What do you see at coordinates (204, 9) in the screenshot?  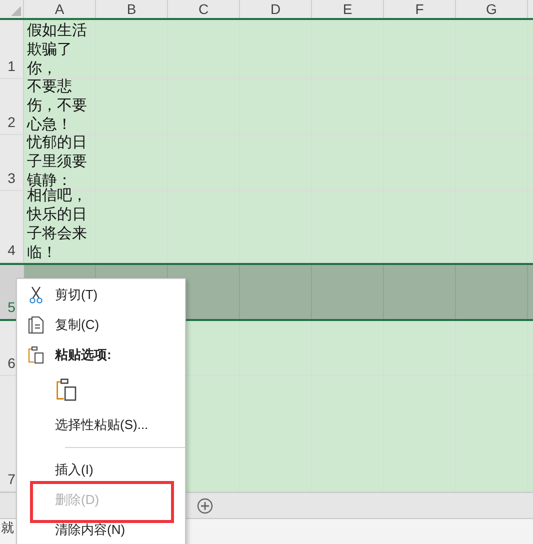 I see `column-header: C` at bounding box center [204, 9].